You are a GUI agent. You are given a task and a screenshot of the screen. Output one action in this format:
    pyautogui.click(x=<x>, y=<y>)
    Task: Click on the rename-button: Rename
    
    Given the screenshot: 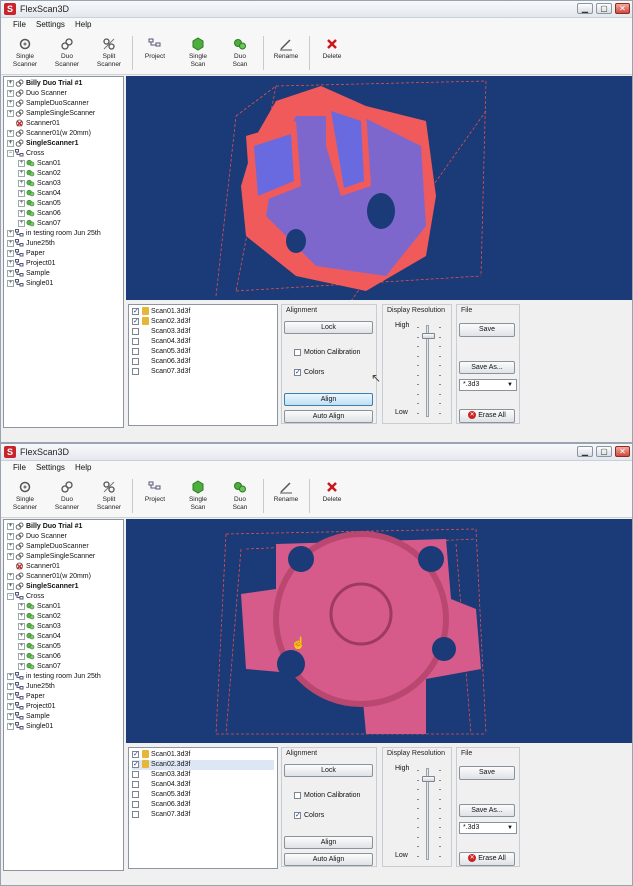 What is the action you would take?
    pyautogui.click(x=286, y=54)
    